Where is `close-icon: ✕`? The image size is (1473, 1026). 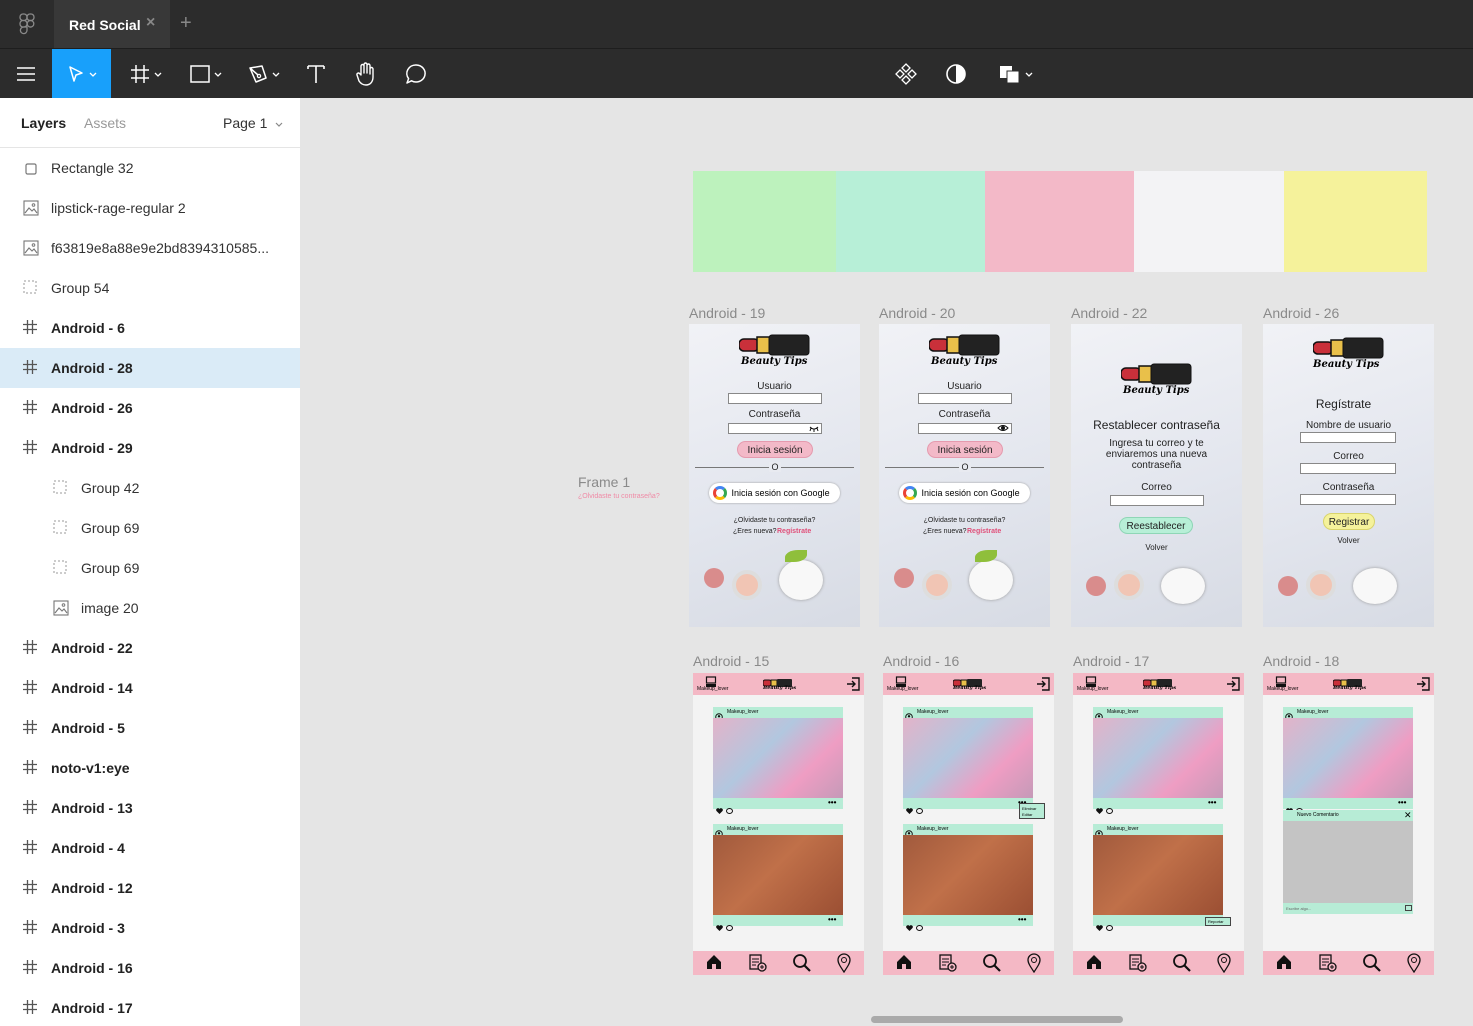
close-icon: ✕ is located at coordinates (1408, 815).